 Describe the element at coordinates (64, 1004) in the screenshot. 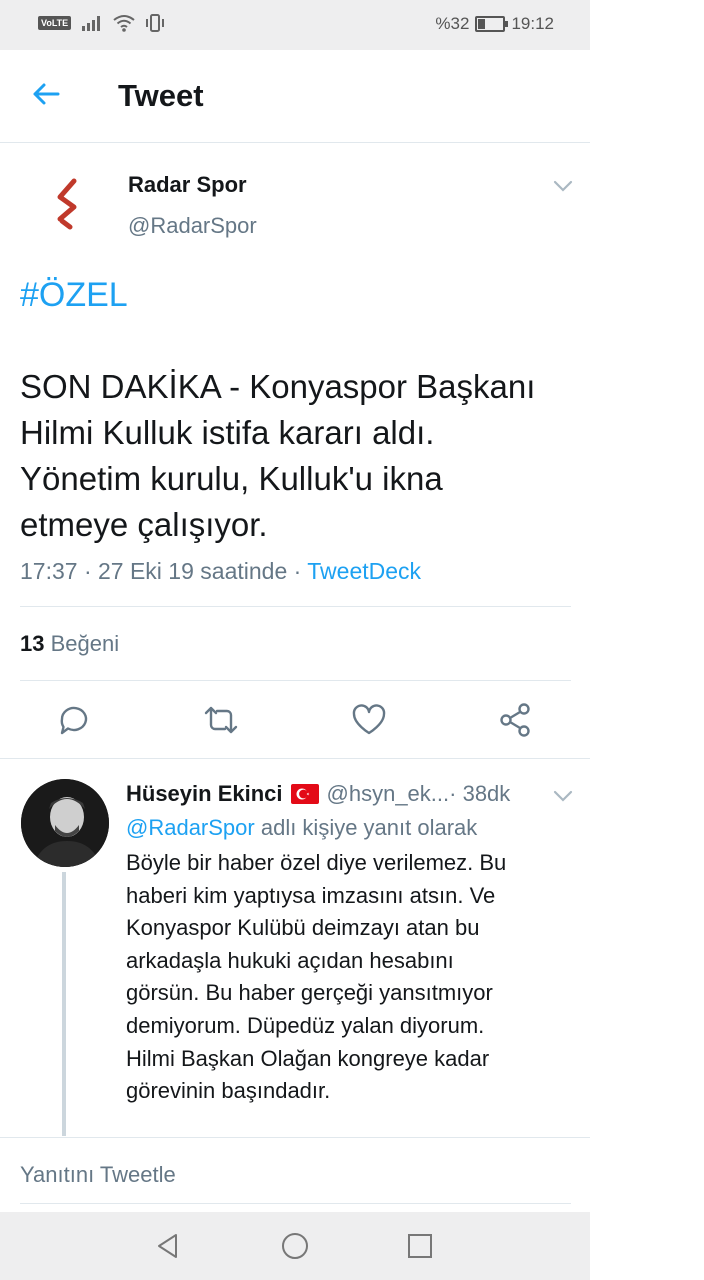

I see `thread-line` at that location.